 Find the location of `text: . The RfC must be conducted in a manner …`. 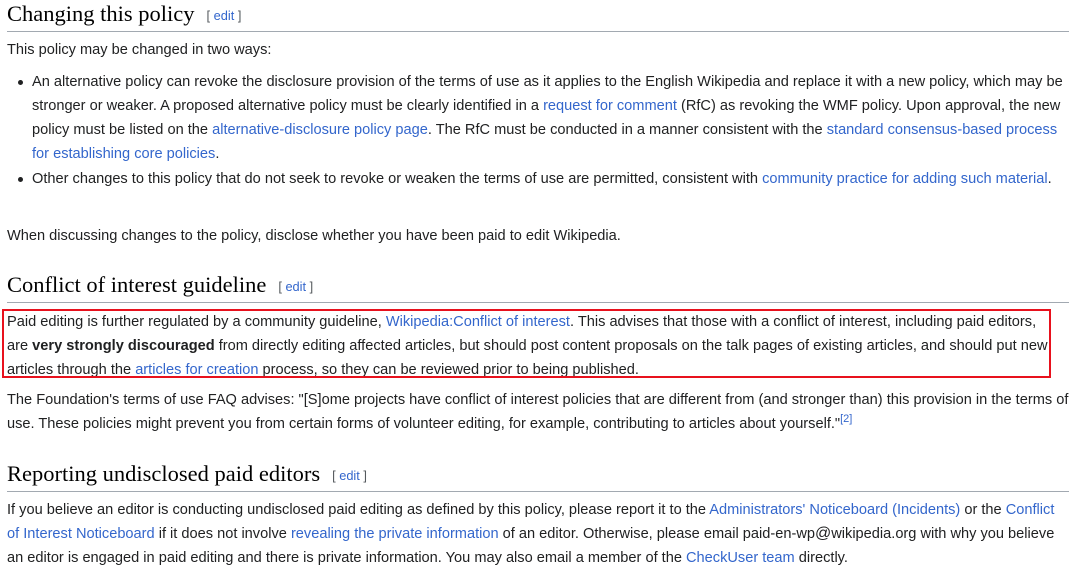

text: . The RfC must be conducted in a manner … is located at coordinates (627, 130).